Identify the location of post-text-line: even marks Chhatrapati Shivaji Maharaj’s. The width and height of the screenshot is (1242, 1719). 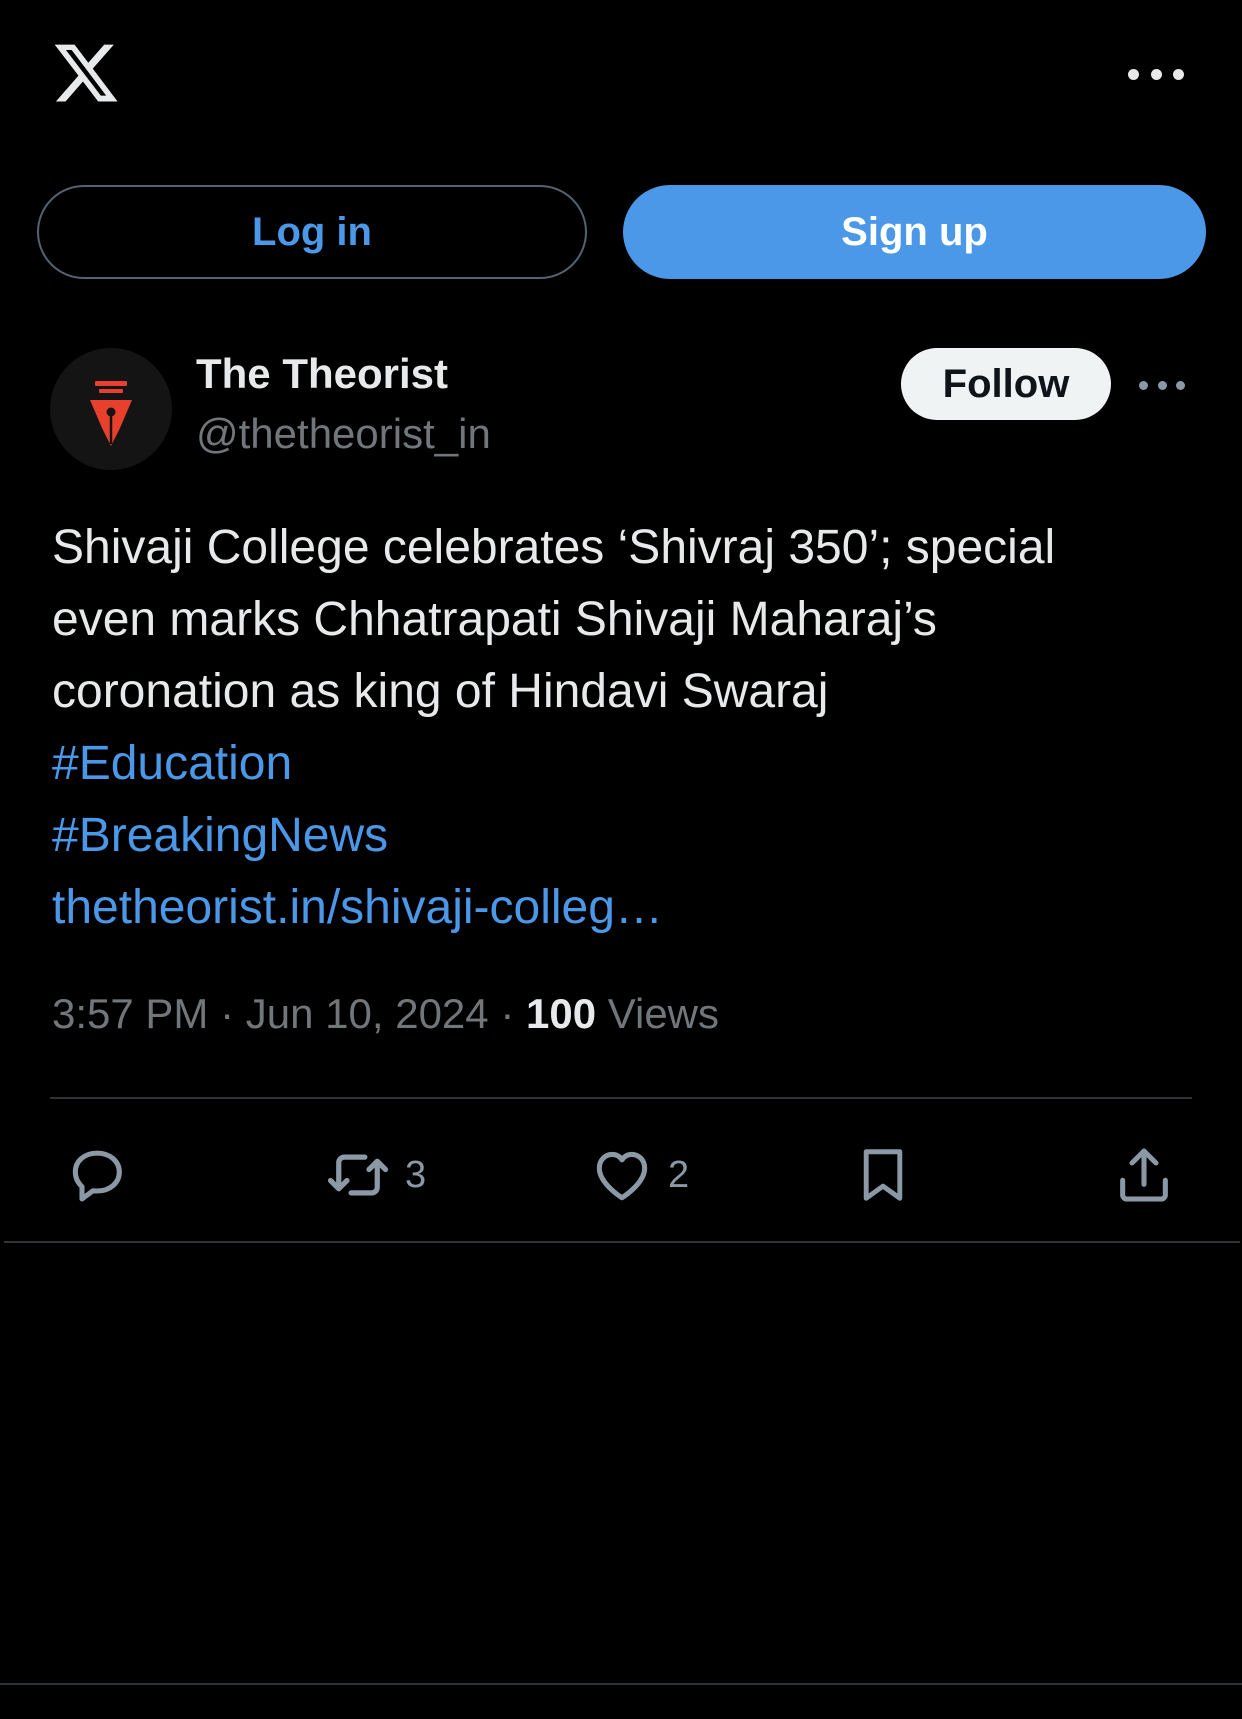
(494, 619).